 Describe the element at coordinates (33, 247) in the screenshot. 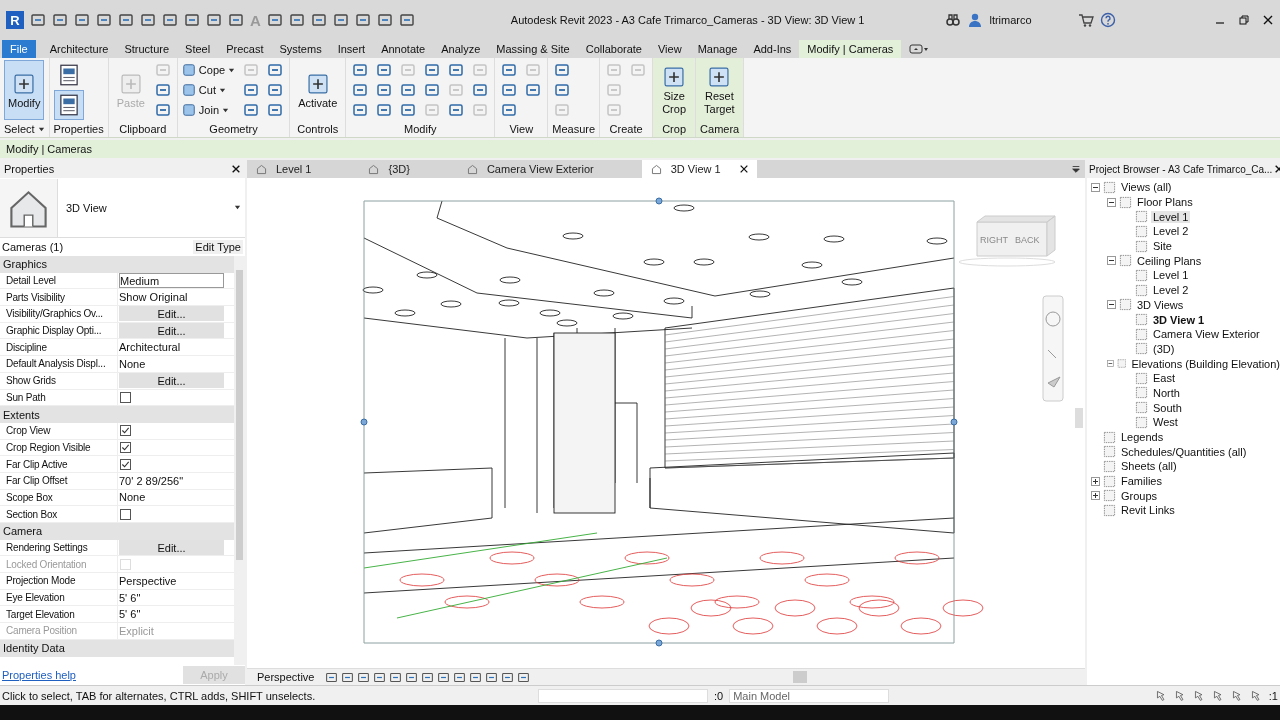

I see `instance-filter: Cameras (1)` at that location.